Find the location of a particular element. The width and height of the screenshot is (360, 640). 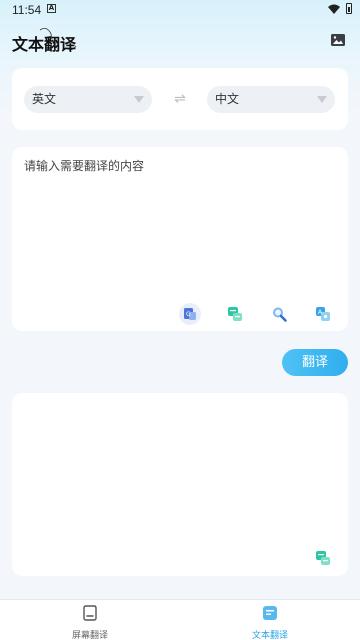

tab-label: 屏幕翻译 is located at coordinates (89, 635).